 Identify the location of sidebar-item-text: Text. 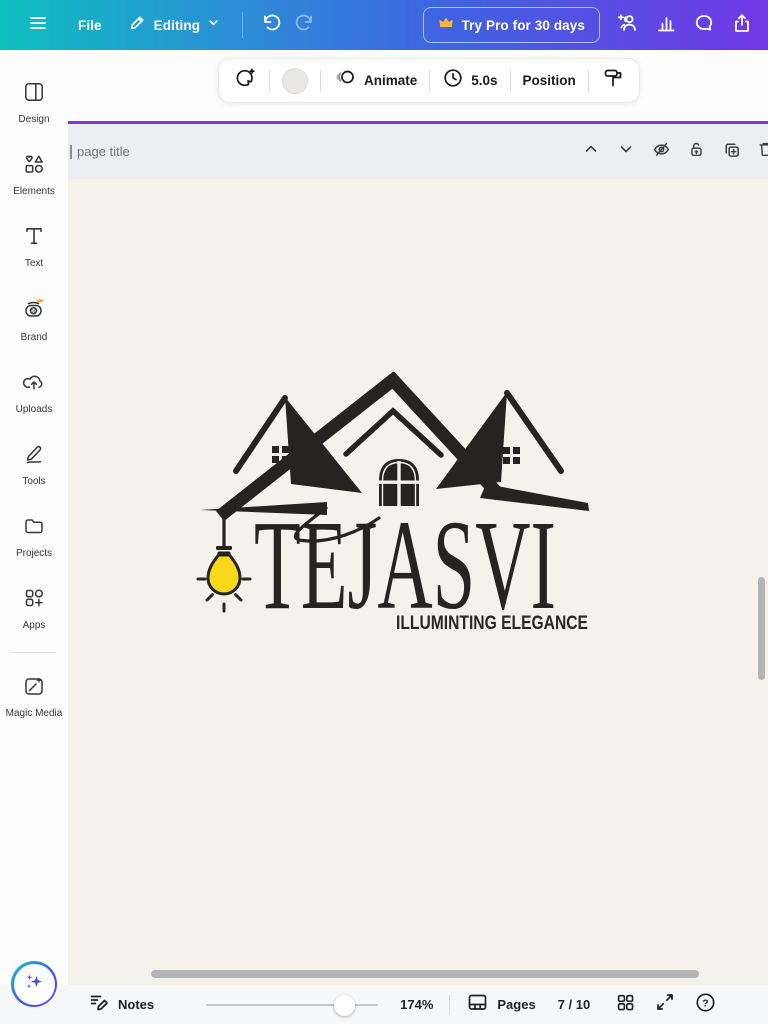
(34, 246).